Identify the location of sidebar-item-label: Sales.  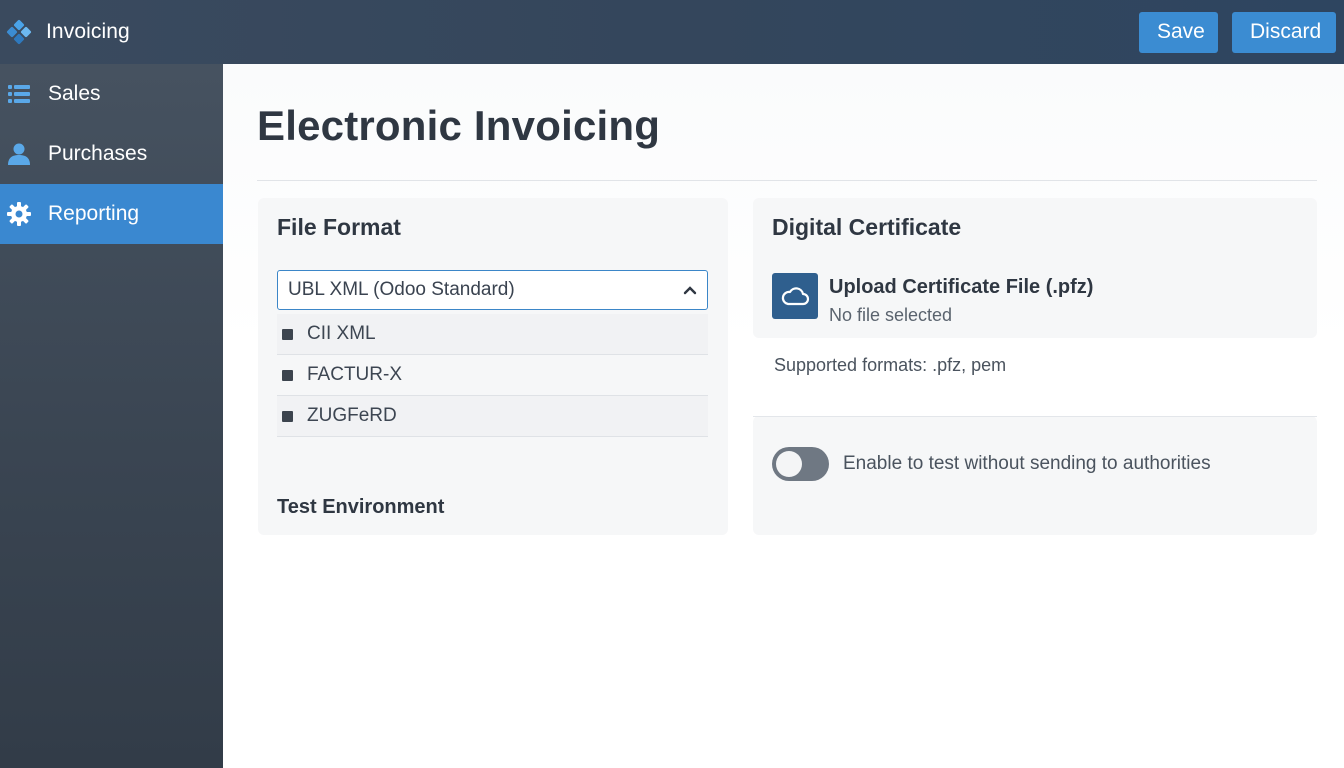
(74, 93).